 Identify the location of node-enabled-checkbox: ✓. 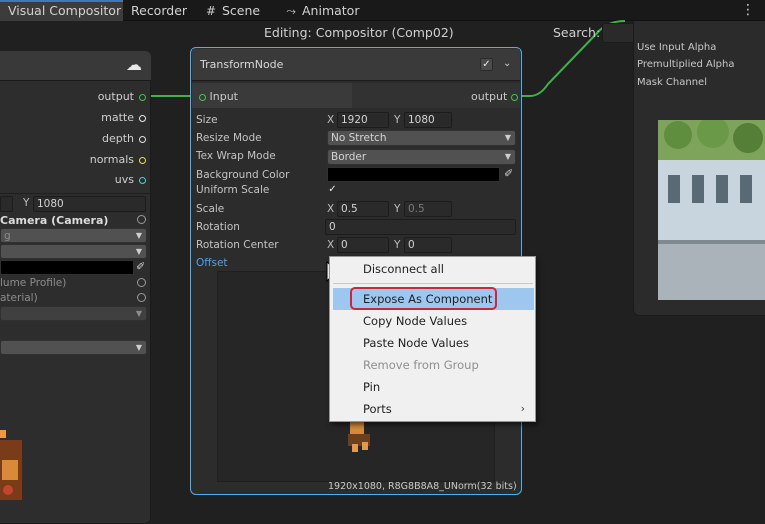
(486, 64).